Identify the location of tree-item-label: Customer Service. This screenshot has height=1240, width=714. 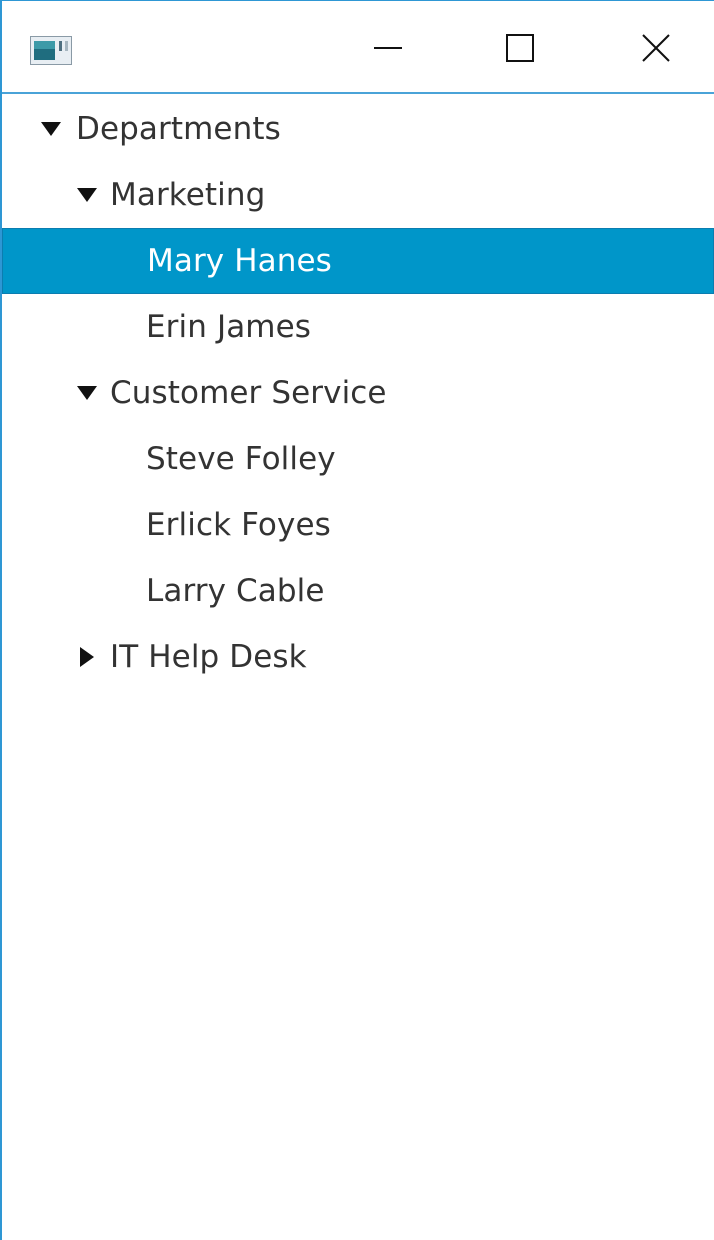
(248, 393).